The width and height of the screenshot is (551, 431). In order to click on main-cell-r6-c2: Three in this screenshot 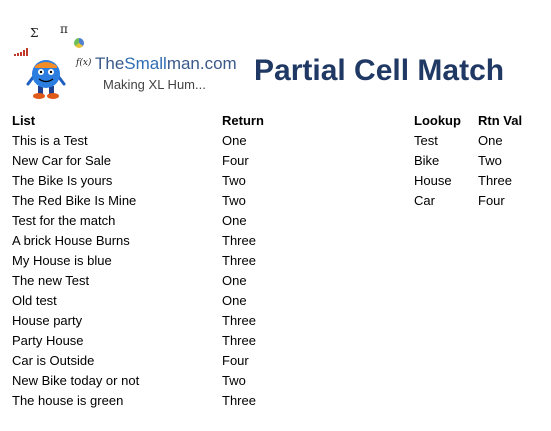, I will do `click(239, 240)`.